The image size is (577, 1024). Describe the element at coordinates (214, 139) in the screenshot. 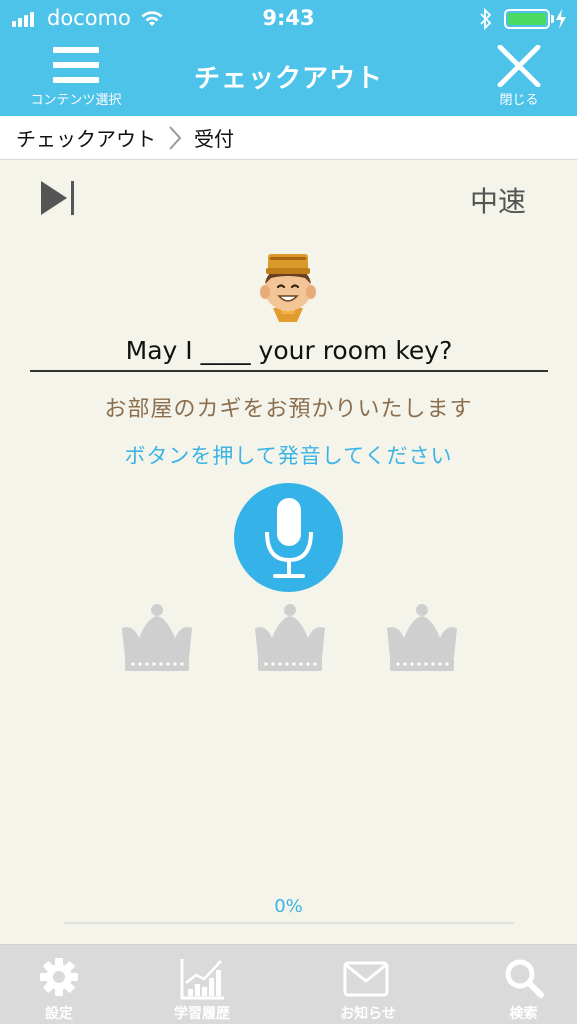

I see `breadcrumb-item-reception: 受付` at that location.